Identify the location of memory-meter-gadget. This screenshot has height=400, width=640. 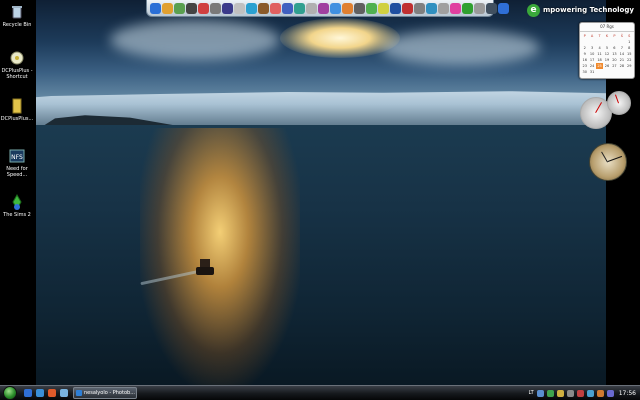
(619, 103).